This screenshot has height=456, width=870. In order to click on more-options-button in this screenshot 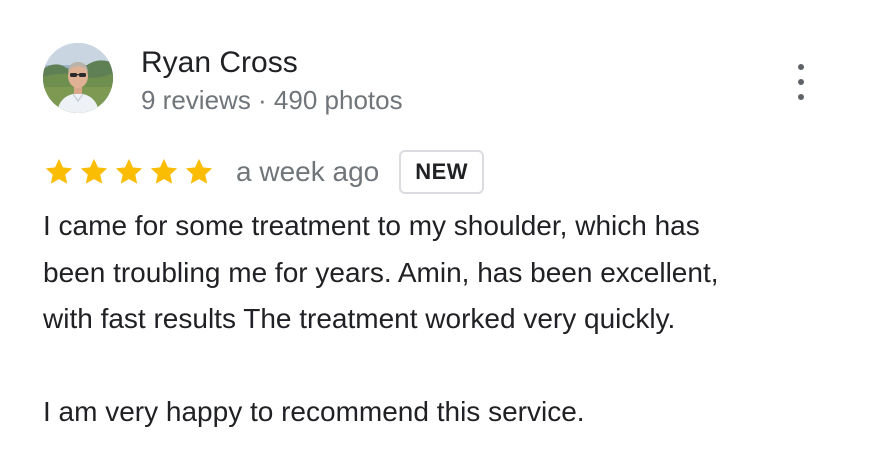, I will do `click(801, 82)`.